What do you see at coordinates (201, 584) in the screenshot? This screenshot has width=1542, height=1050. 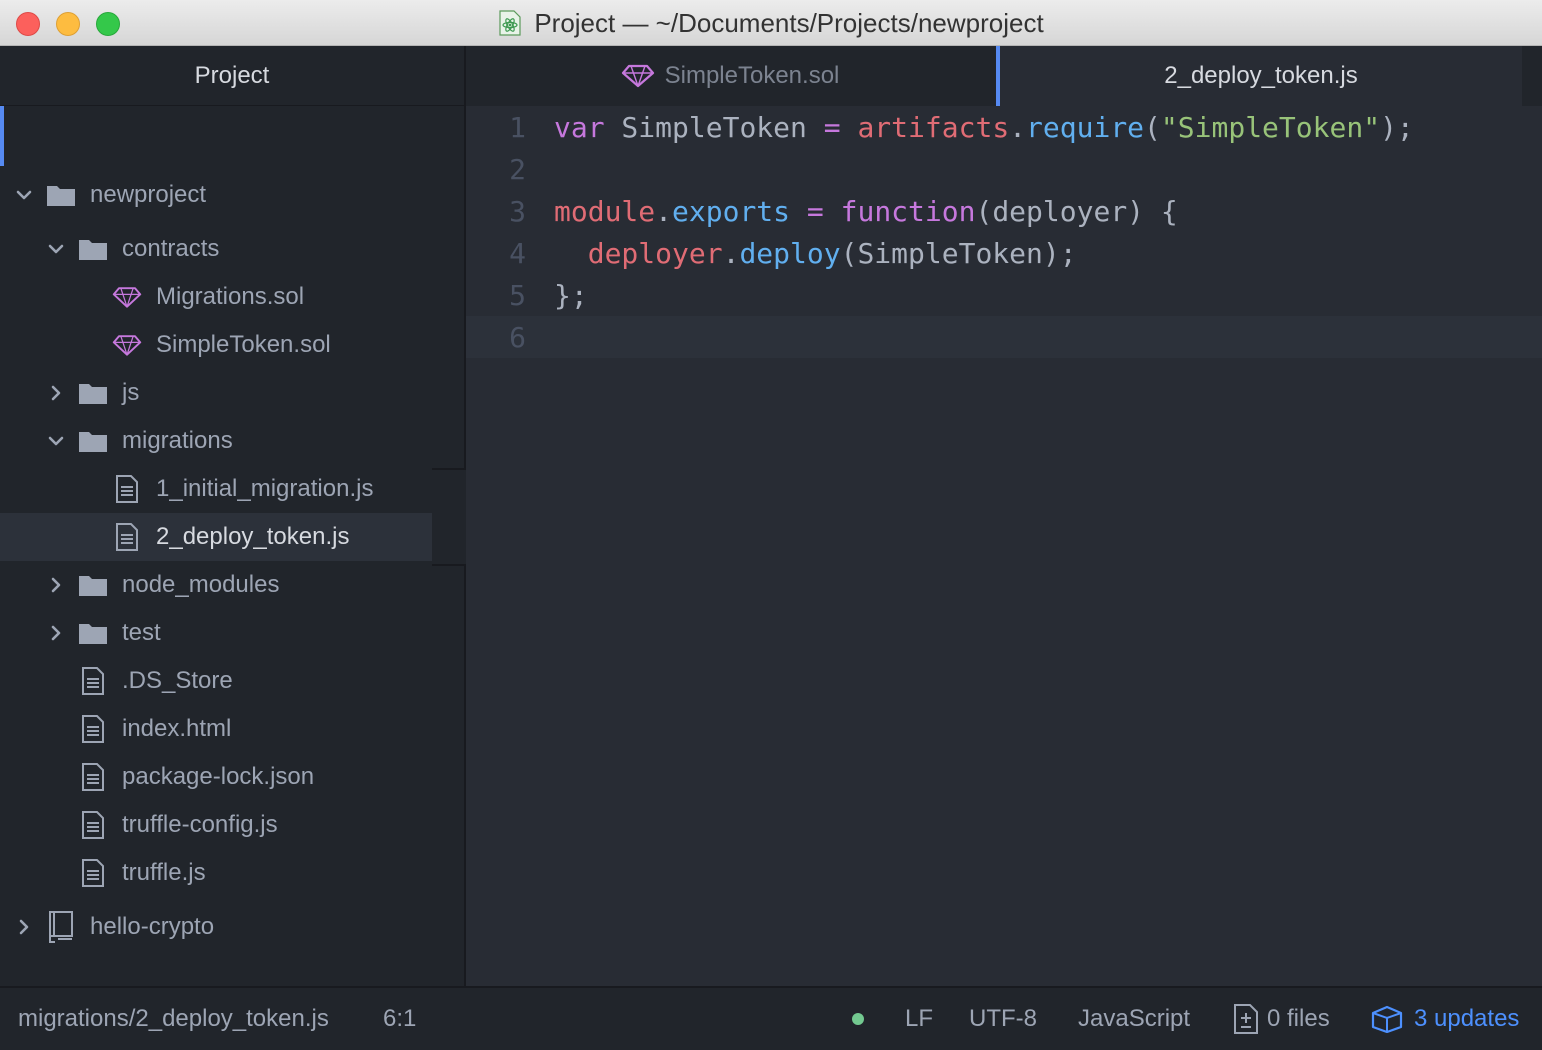 I see `tree-item-label: node_modules` at bounding box center [201, 584].